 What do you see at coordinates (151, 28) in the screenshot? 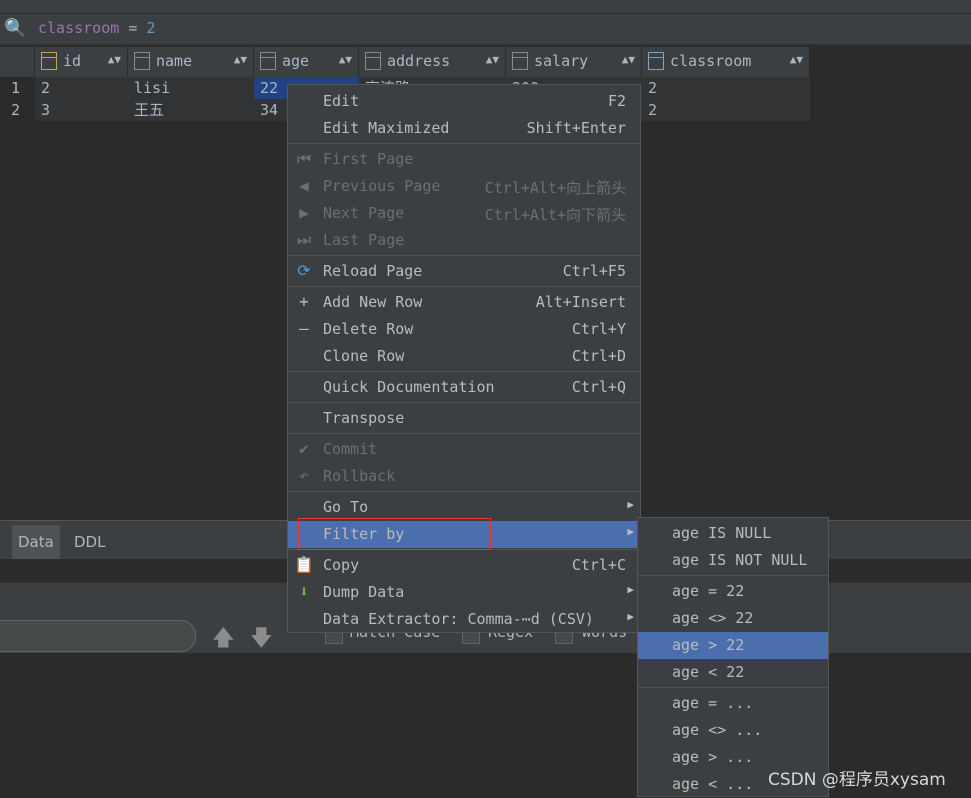
I see `filter-value: 2` at bounding box center [151, 28].